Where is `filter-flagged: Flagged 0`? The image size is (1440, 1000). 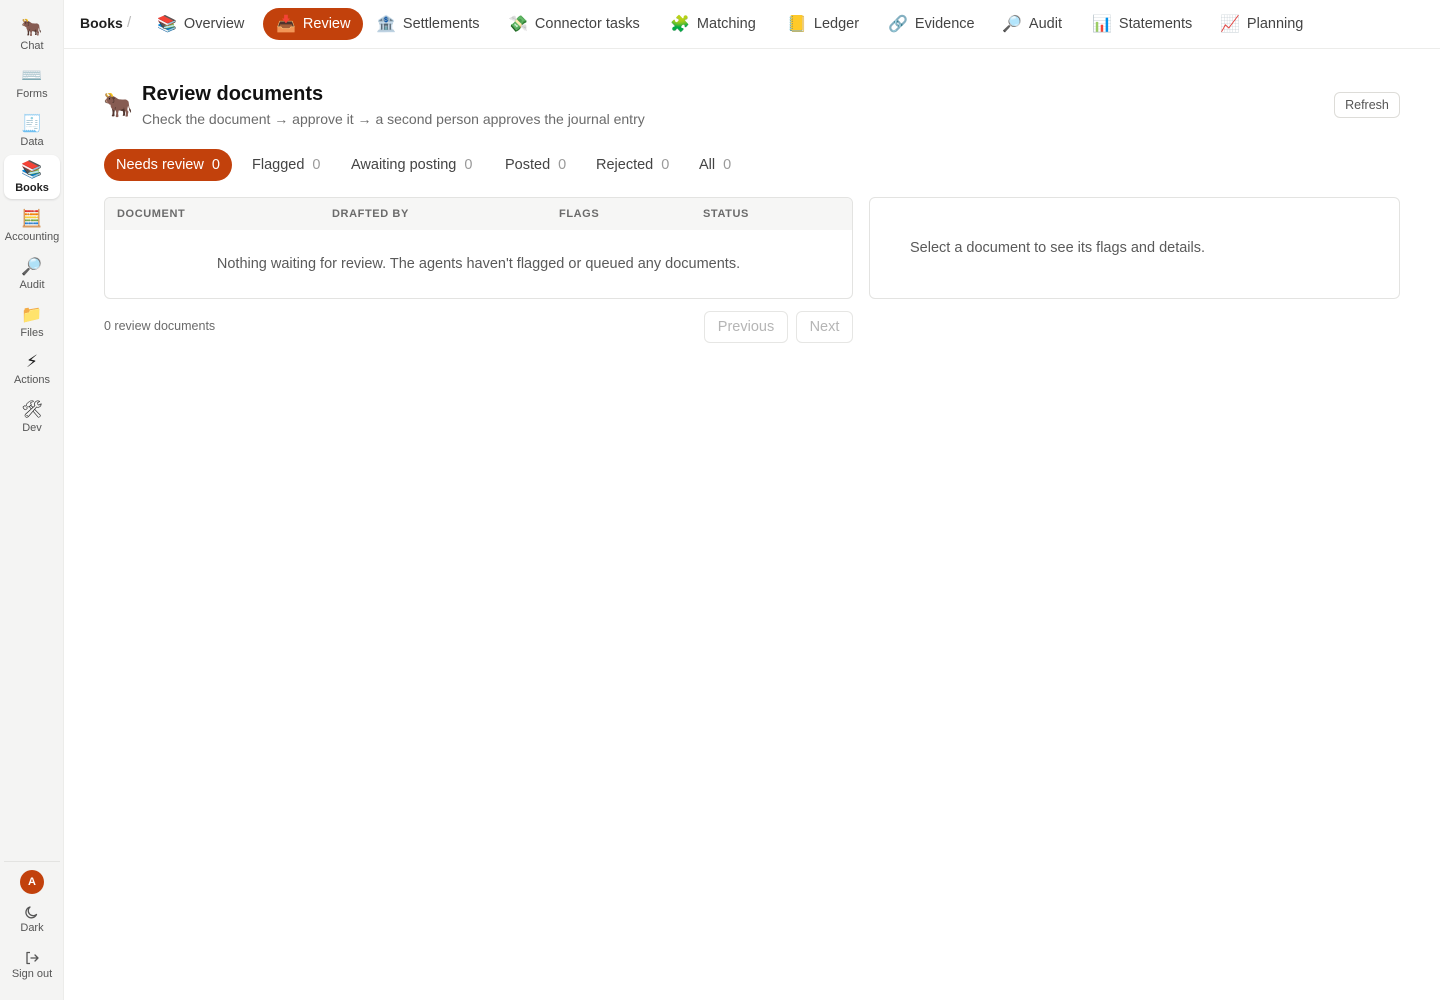 filter-flagged: Flagged 0 is located at coordinates (286, 165).